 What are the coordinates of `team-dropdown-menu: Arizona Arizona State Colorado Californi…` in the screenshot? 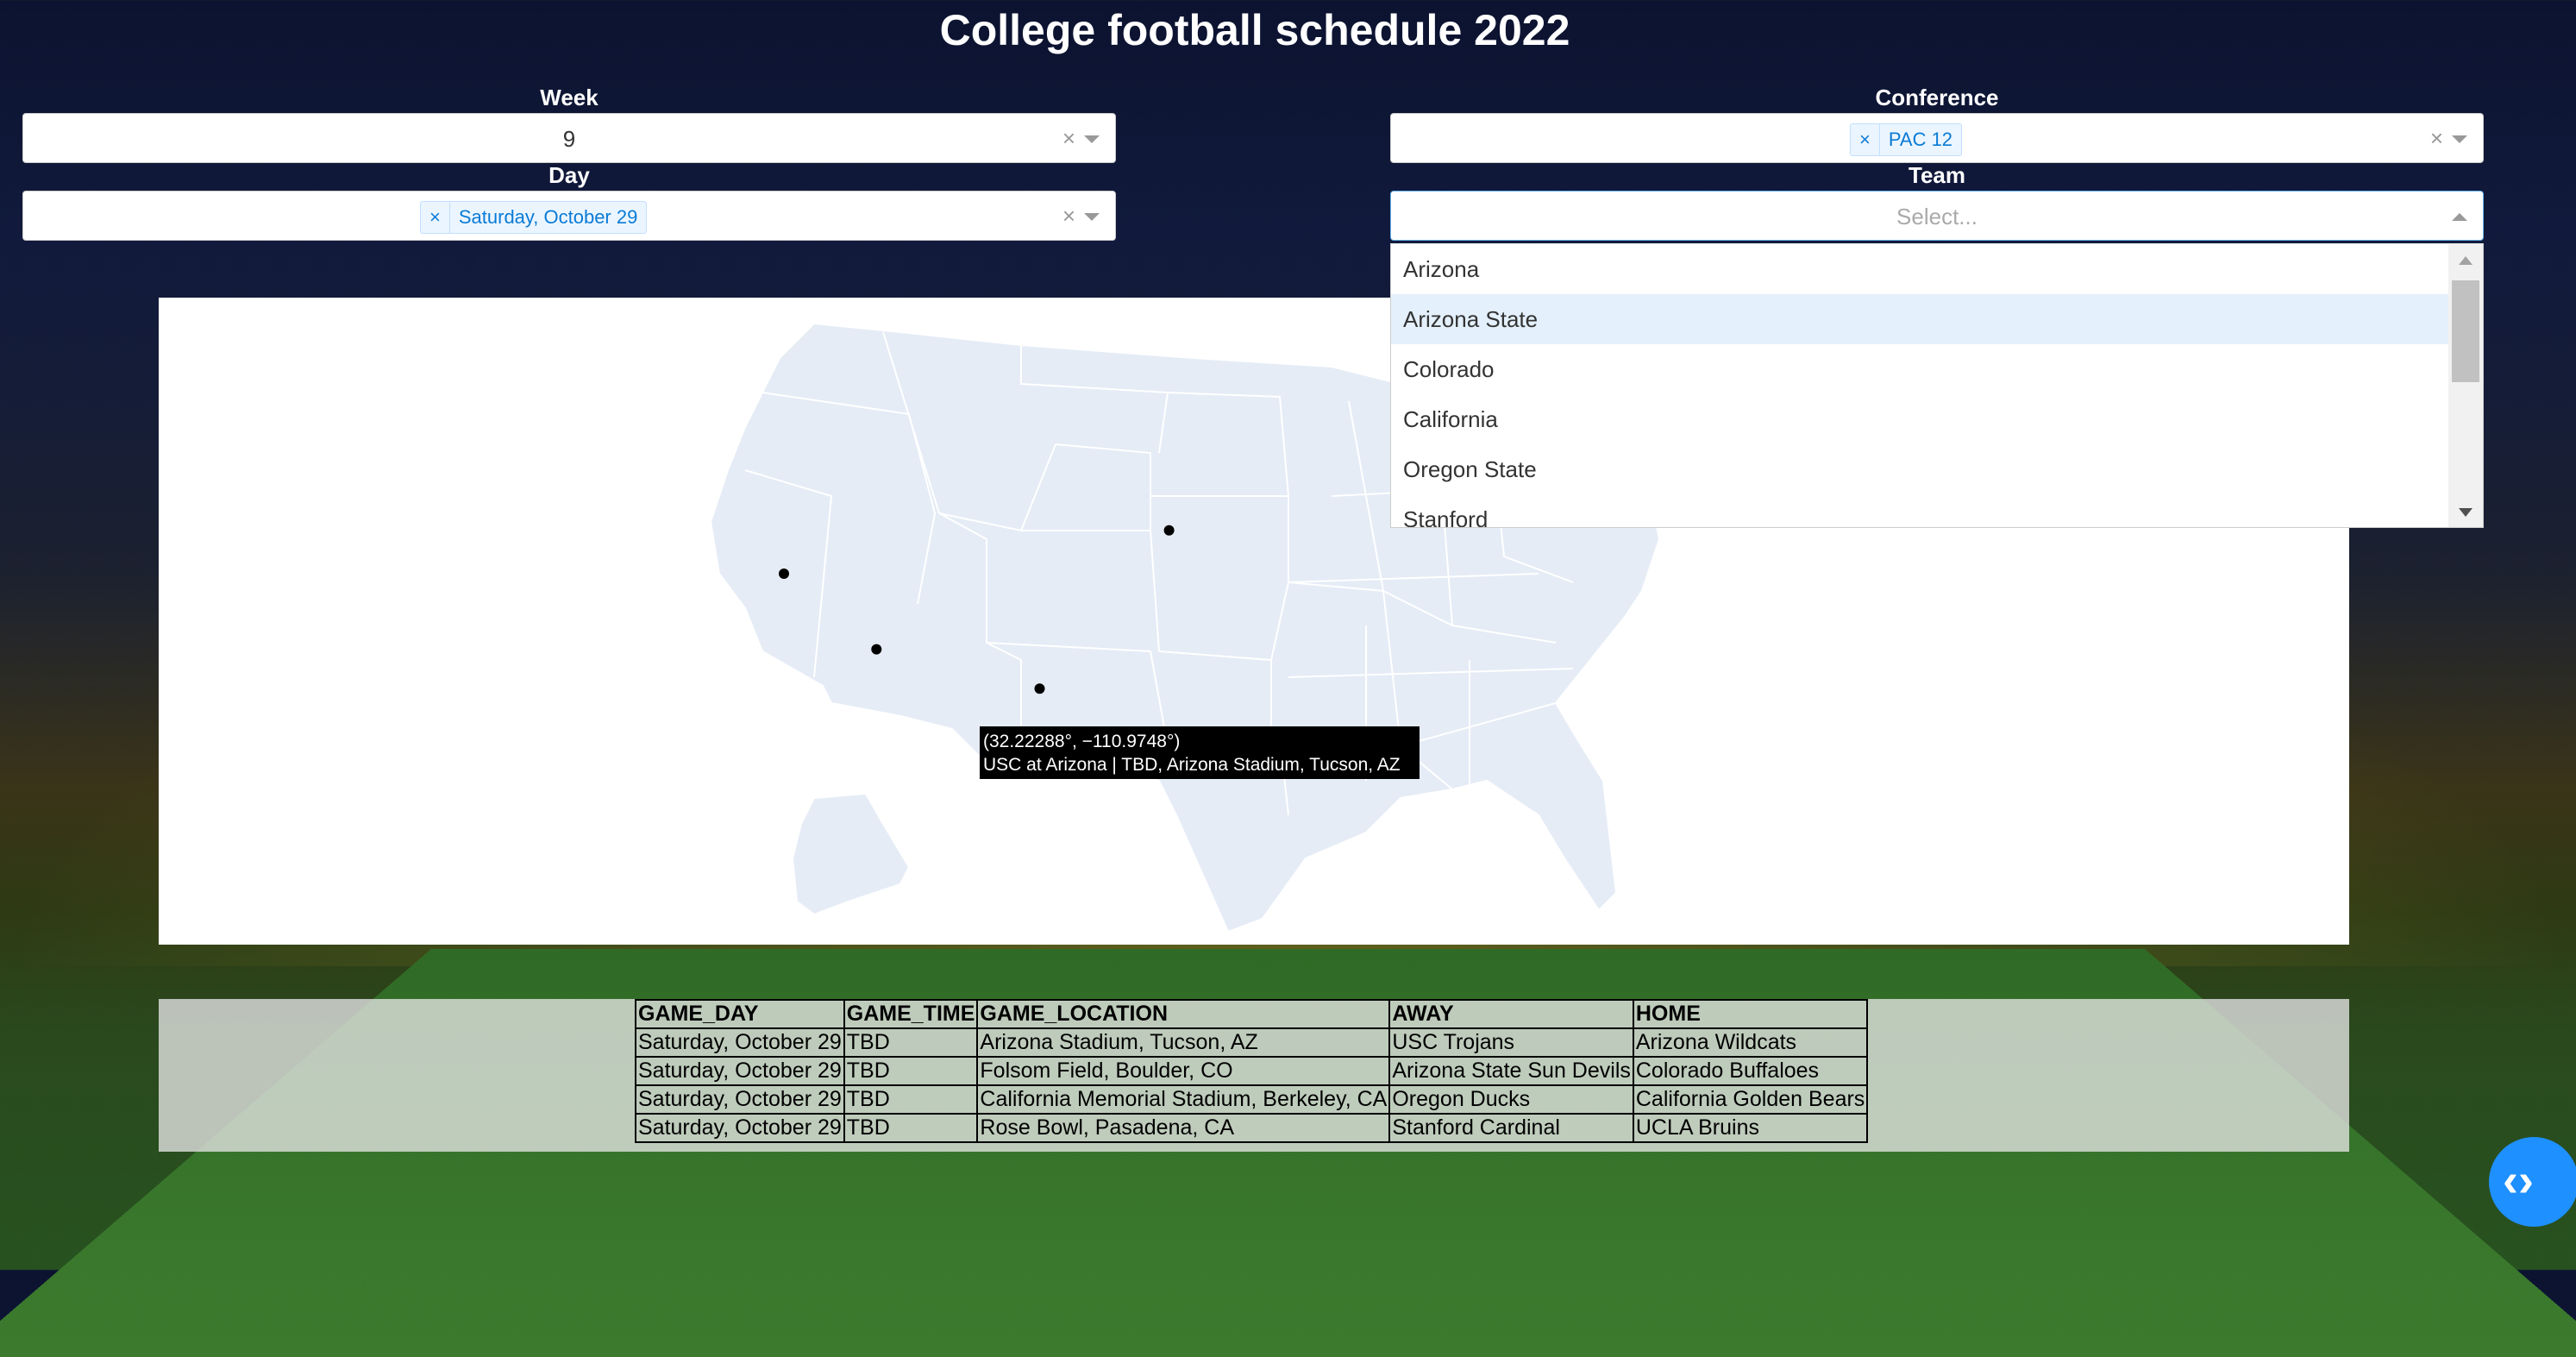 It's located at (1937, 386).